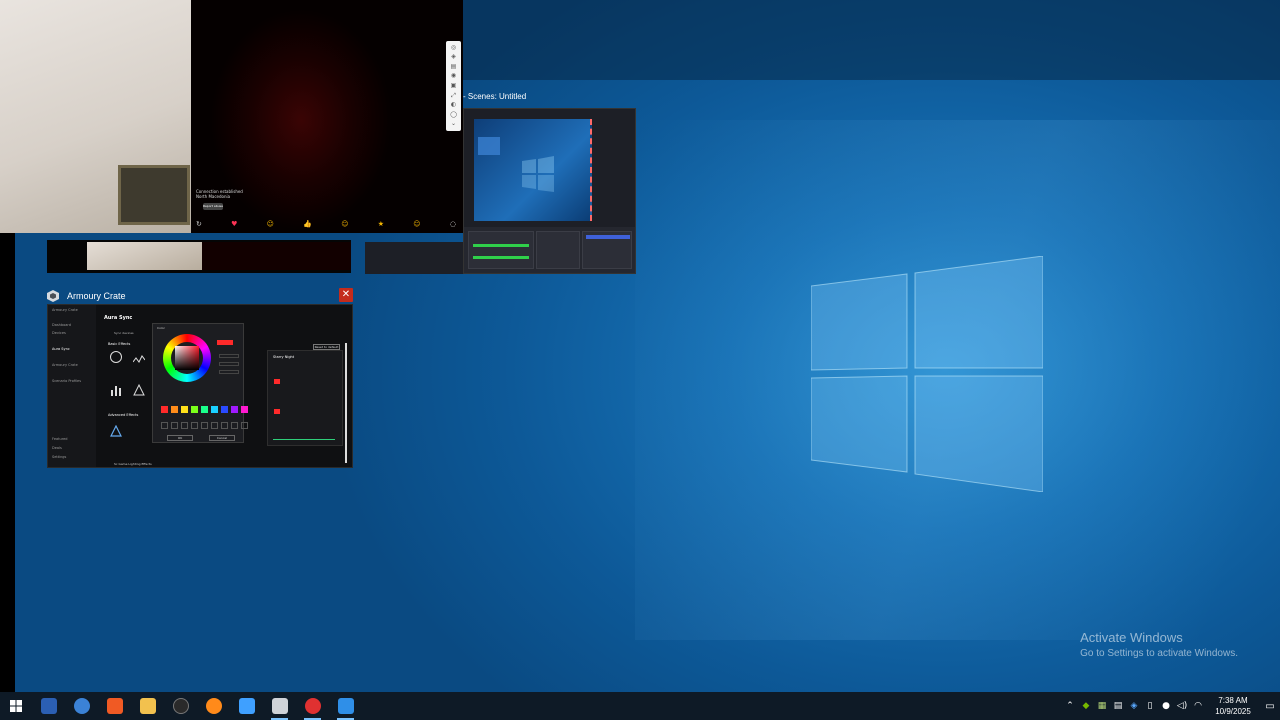  Describe the element at coordinates (234, 224) in the screenshot. I see `heart-icon: ♥` at that location.